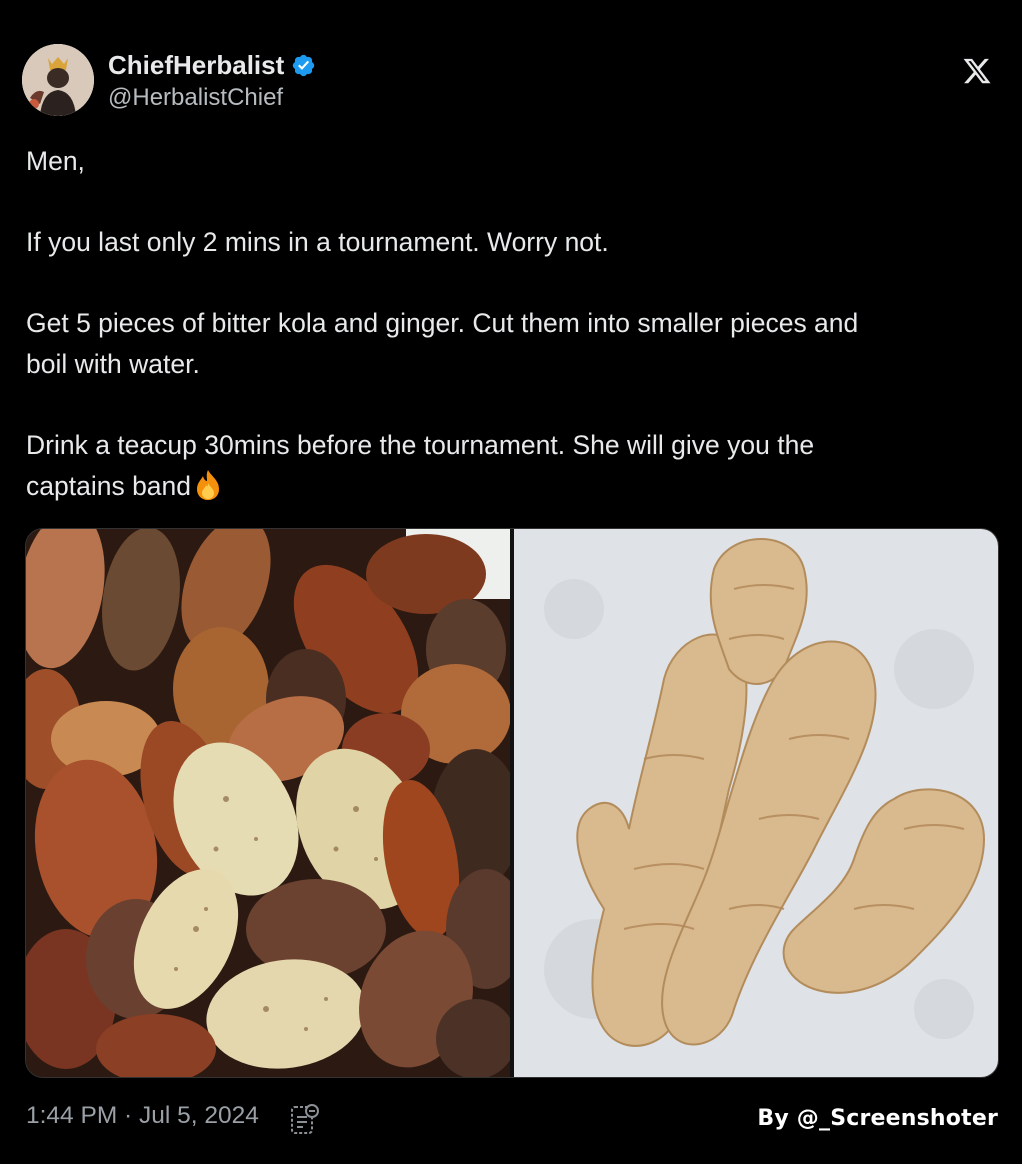 The image size is (1022, 1164). What do you see at coordinates (304, 65) in the screenshot?
I see `verified-badge-icon` at bounding box center [304, 65].